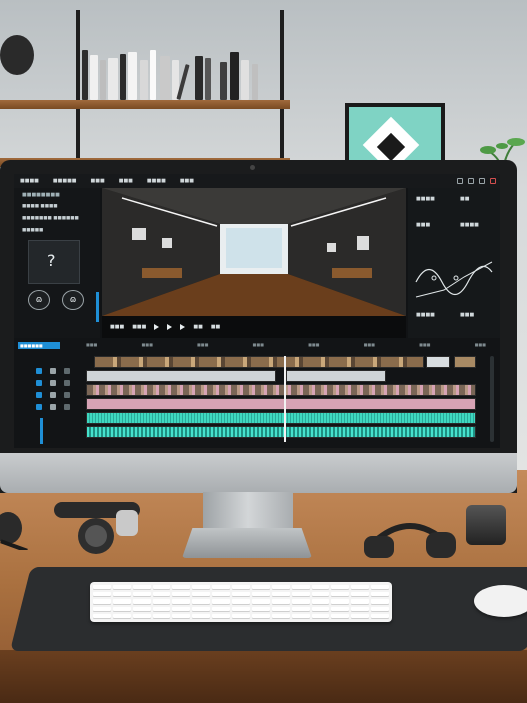 This screenshot has height=703, width=527. Describe the element at coordinates (258, 473) in the screenshot. I see `monitor-chin` at that location.